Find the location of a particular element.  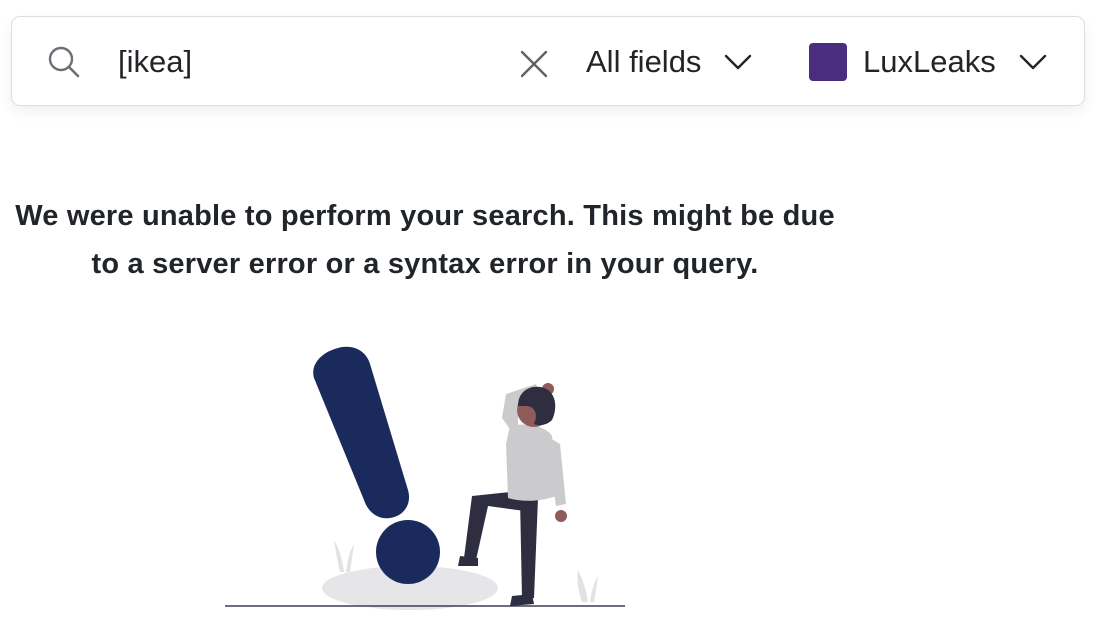

search-icon is located at coordinates (64, 62).